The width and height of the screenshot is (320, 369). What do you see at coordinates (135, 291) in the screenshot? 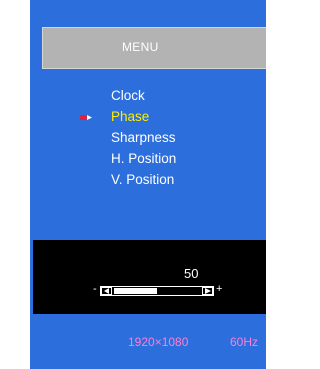
I see `slider-fill` at bounding box center [135, 291].